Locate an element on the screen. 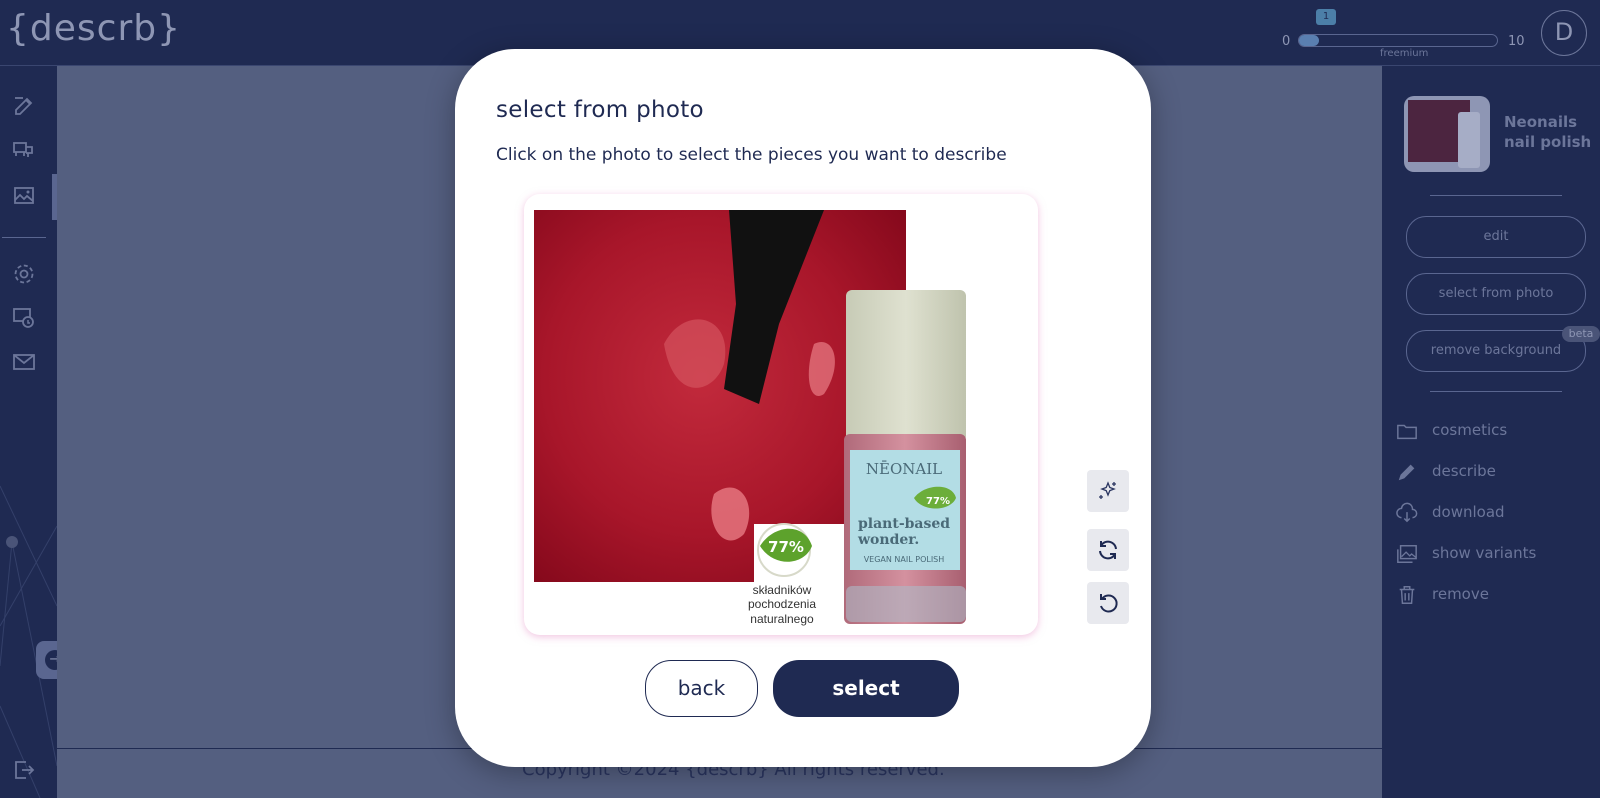 Image resolution: width=1600 pixels, height=798 pixels. menu-label: cosmetics is located at coordinates (1470, 430).